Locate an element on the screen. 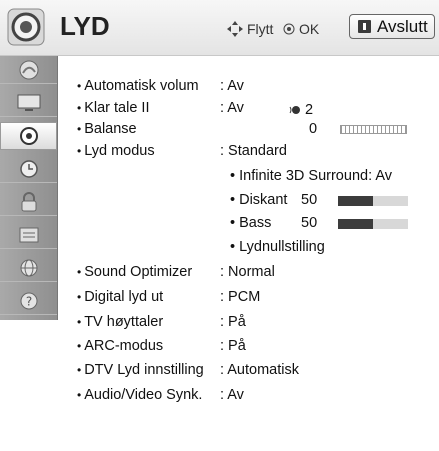 This screenshot has height=451, width=439. setting-sound-optimizer: • Sound Optimizer is located at coordinates (134, 272).